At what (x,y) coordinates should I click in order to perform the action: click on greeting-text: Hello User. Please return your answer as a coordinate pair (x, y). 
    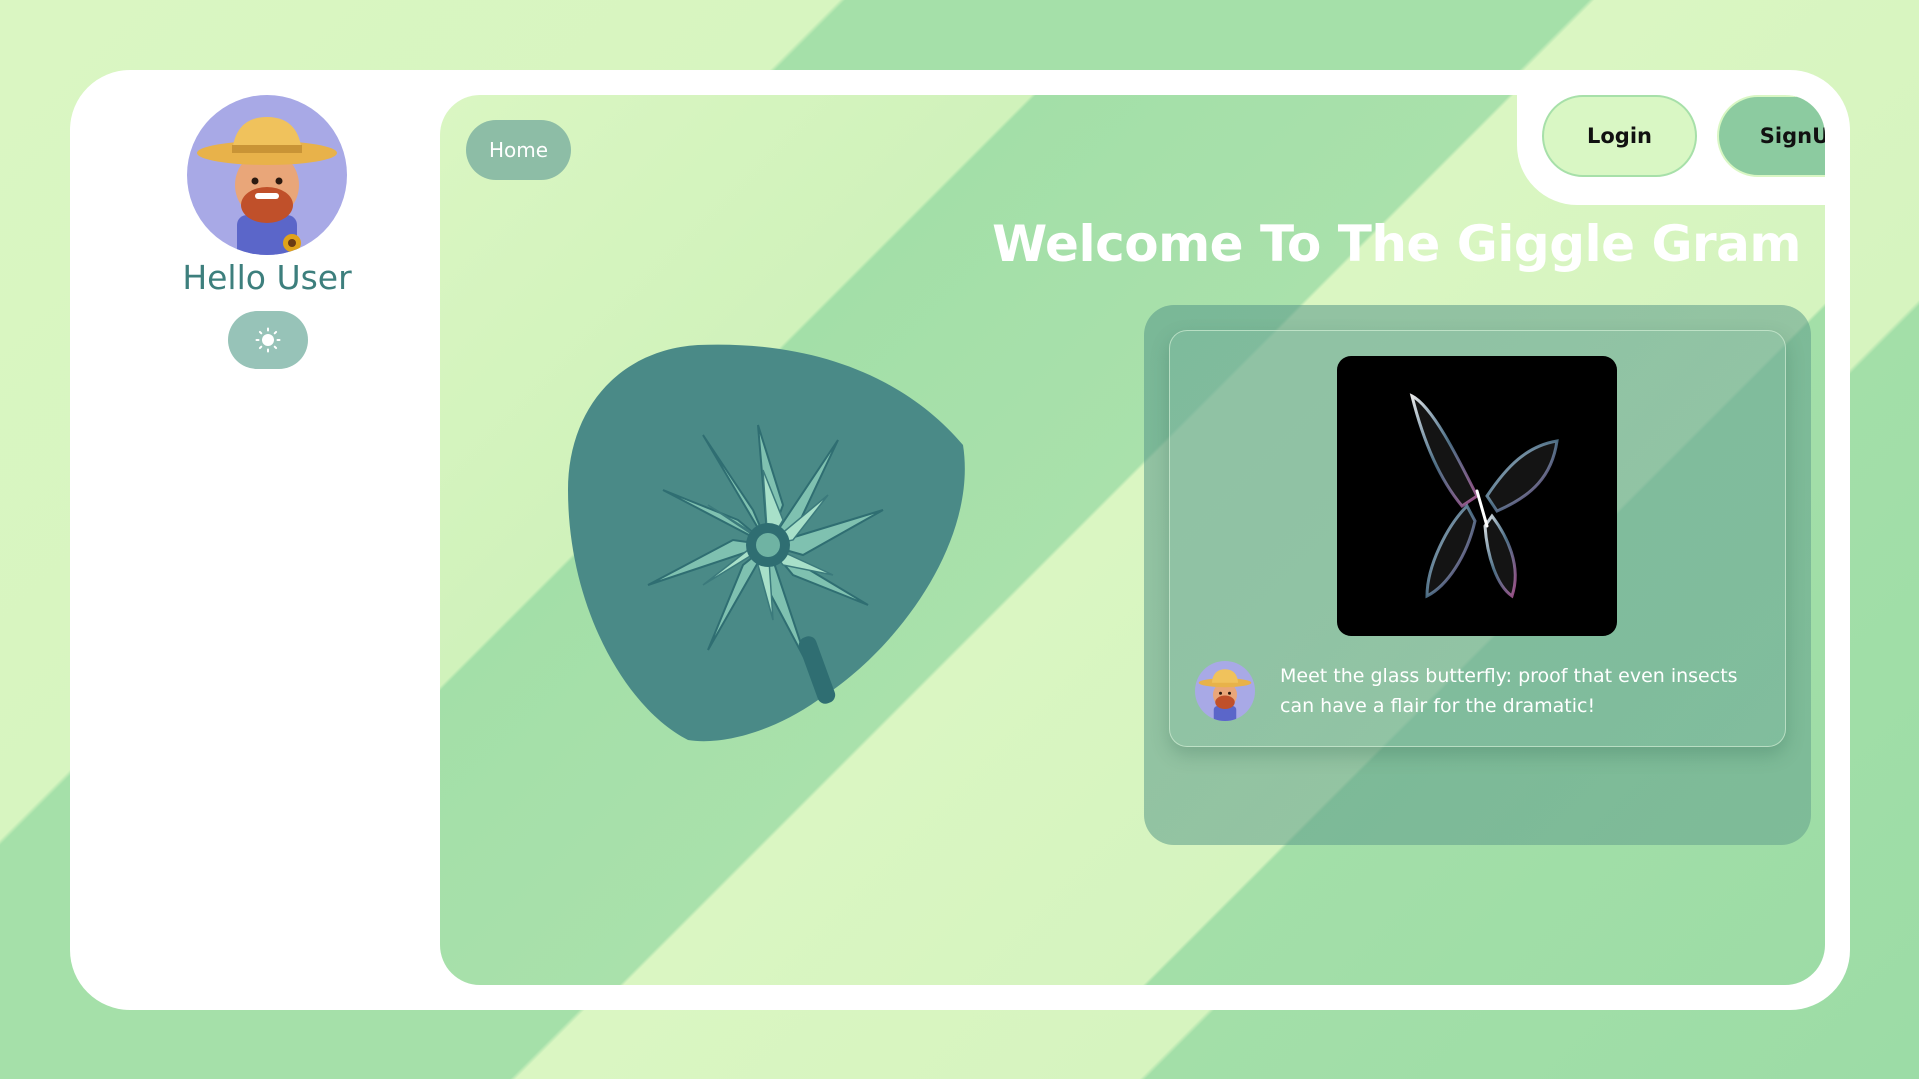
    Looking at the image, I should click on (267, 277).